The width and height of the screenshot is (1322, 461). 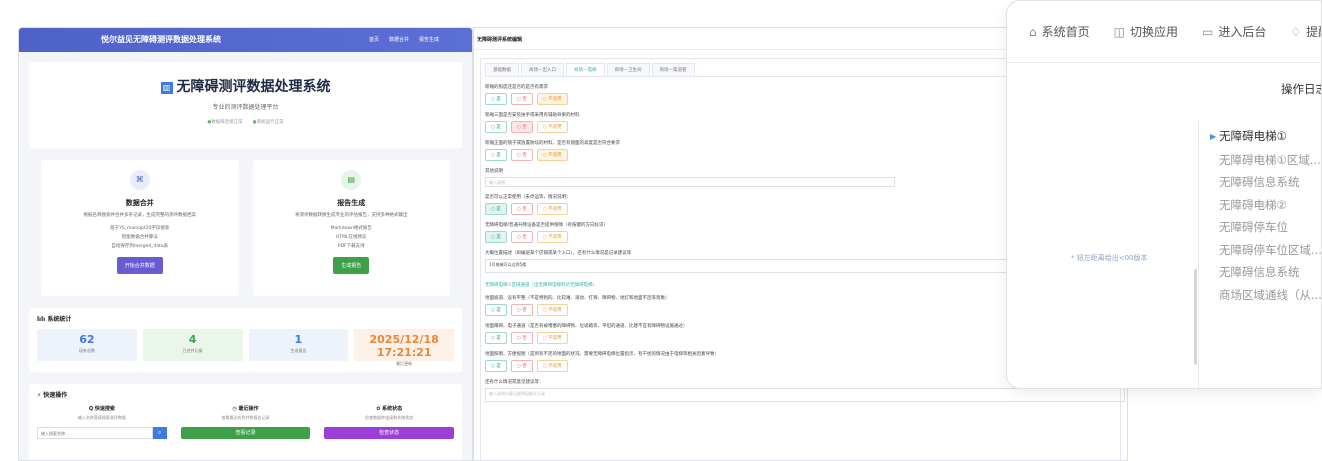 I want to click on feature-item: 智能数据合并算法, so click(x=139, y=237).